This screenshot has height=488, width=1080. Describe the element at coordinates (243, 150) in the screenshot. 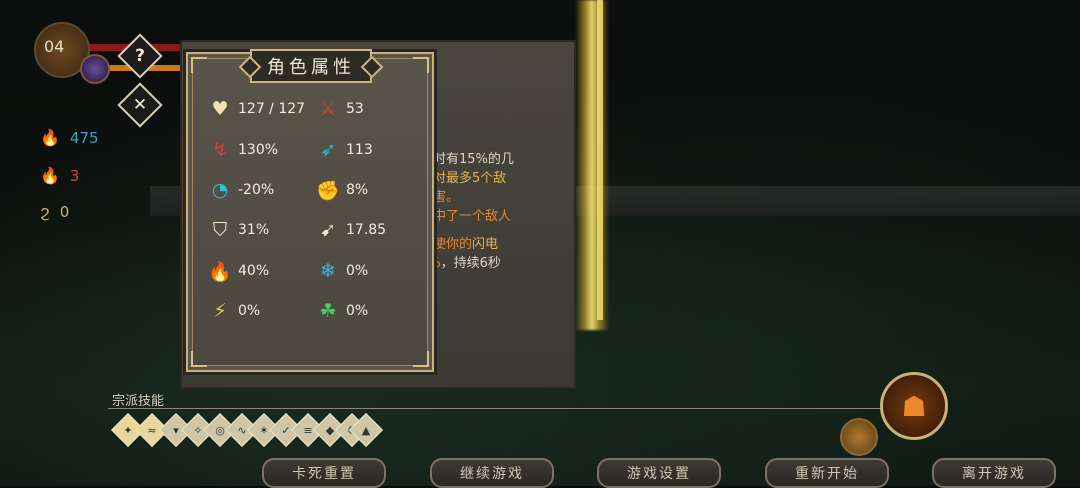

I see `stat-crit-damage: ↯ 130%` at that location.